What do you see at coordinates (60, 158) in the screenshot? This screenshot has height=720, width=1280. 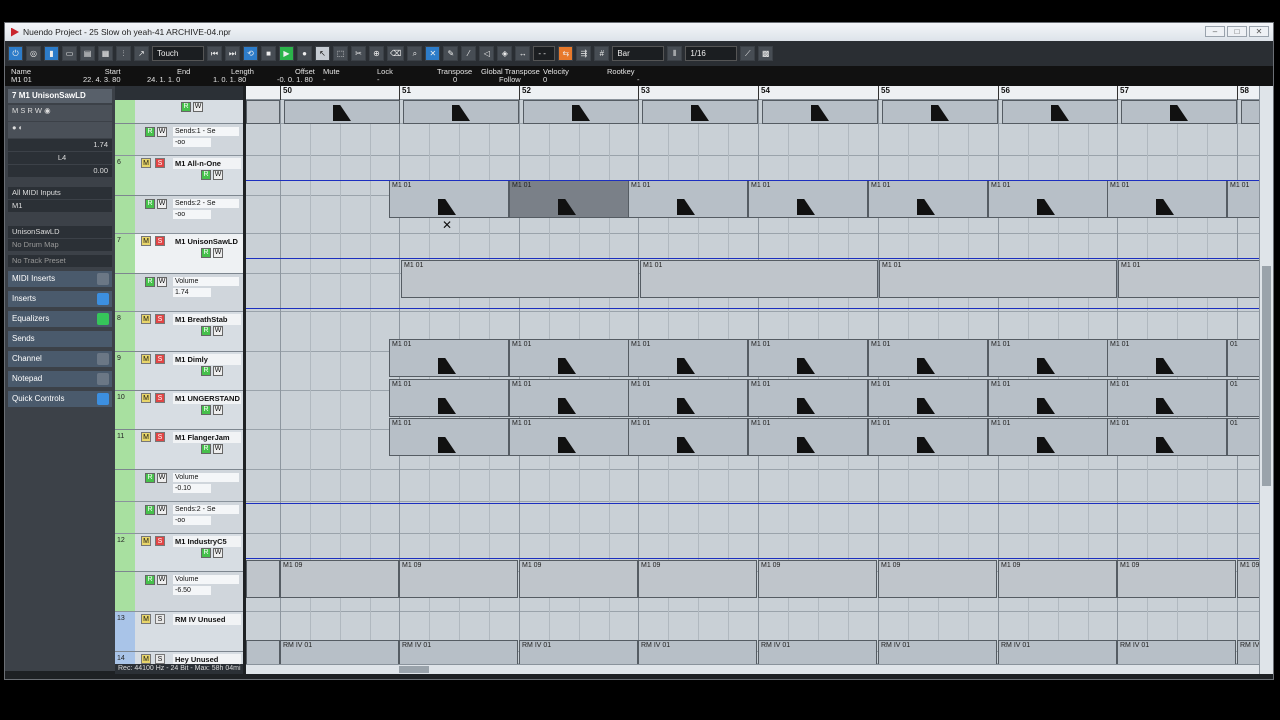 I see `inspector-pan: L4` at bounding box center [60, 158].